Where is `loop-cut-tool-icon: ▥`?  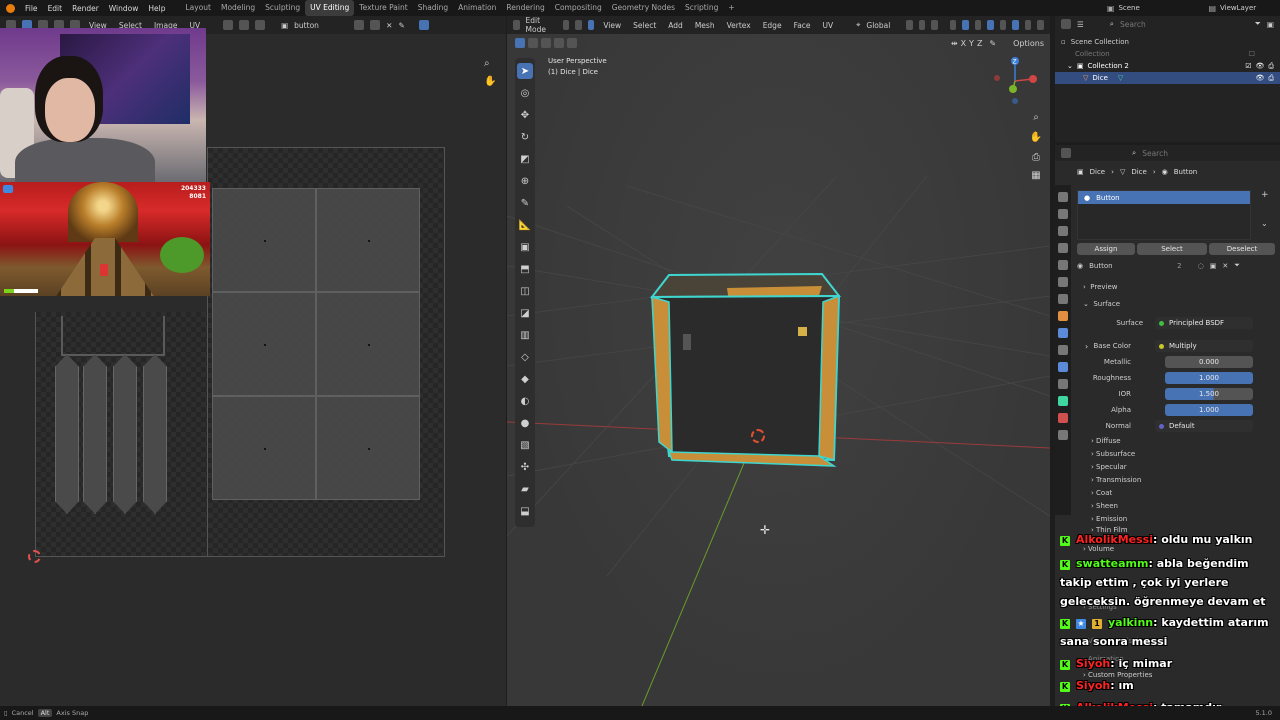 loop-cut-tool-icon: ▥ is located at coordinates (525, 335).